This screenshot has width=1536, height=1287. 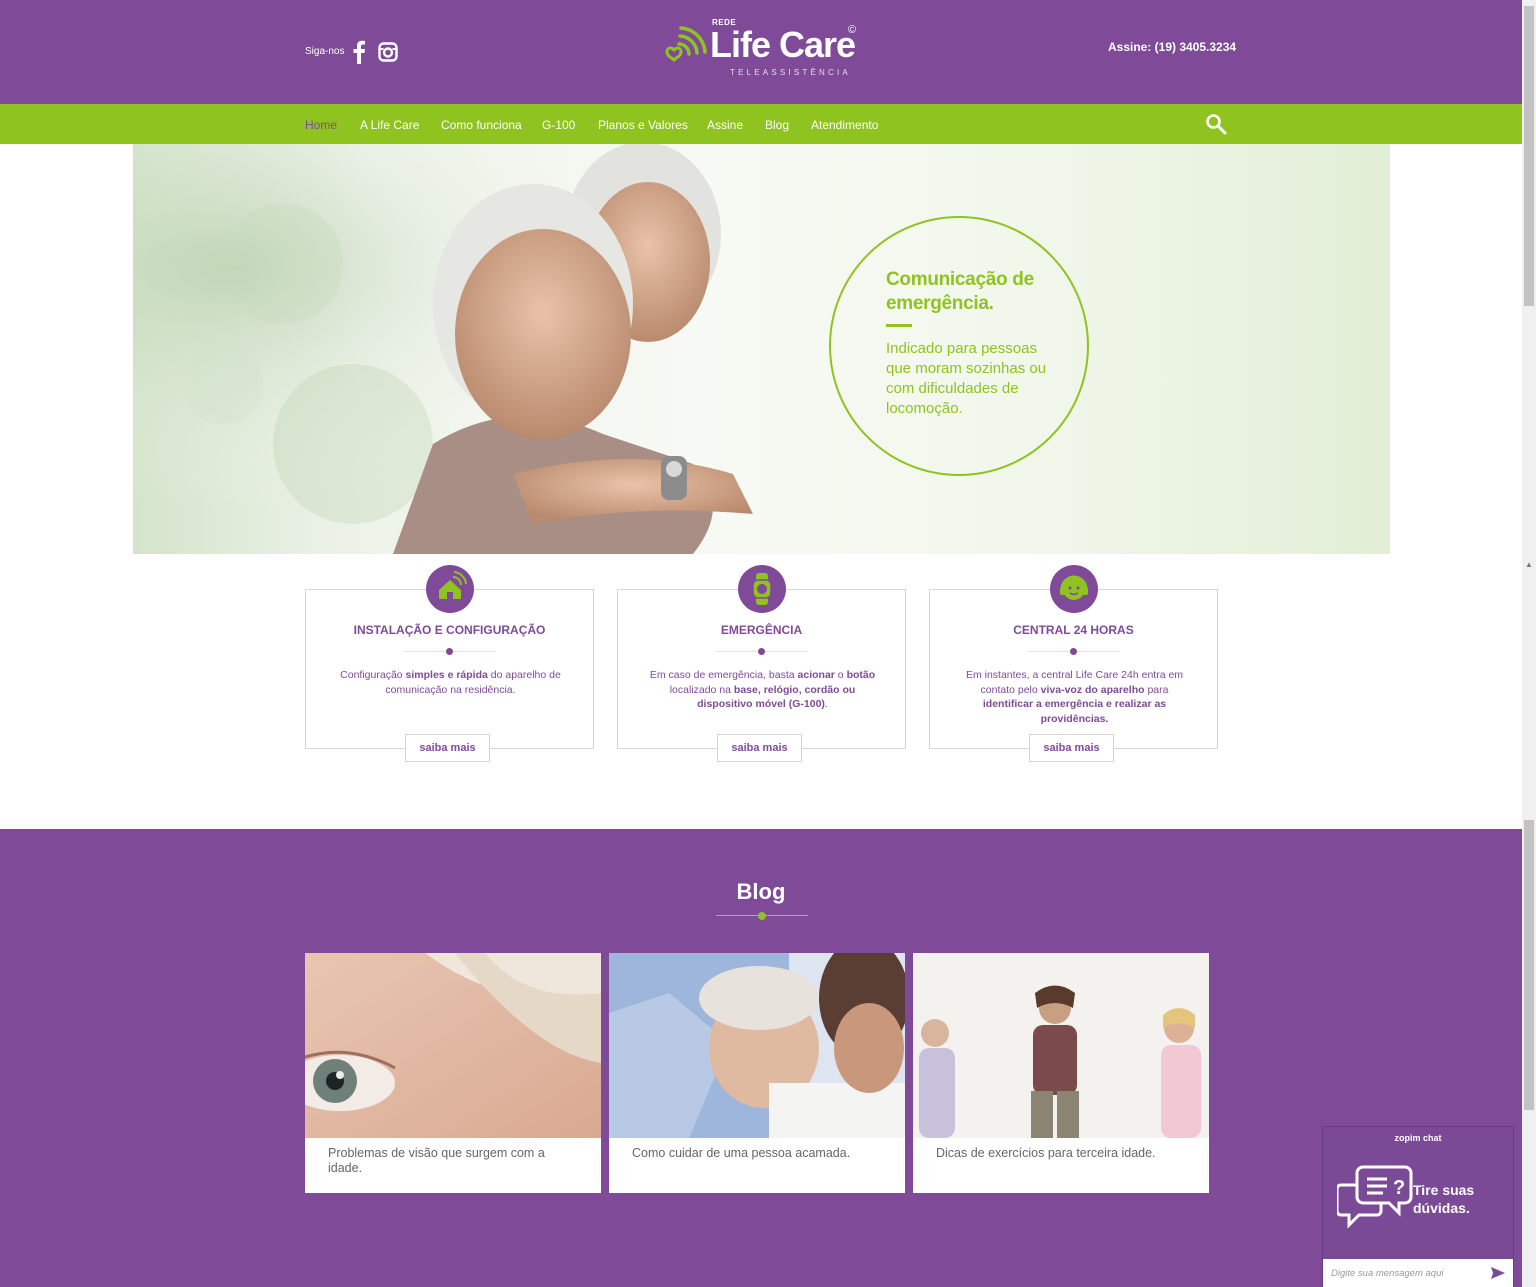 I want to click on logo: REDE Life Care © TELEASSISTÊNCIA, so click(x=760, y=49).